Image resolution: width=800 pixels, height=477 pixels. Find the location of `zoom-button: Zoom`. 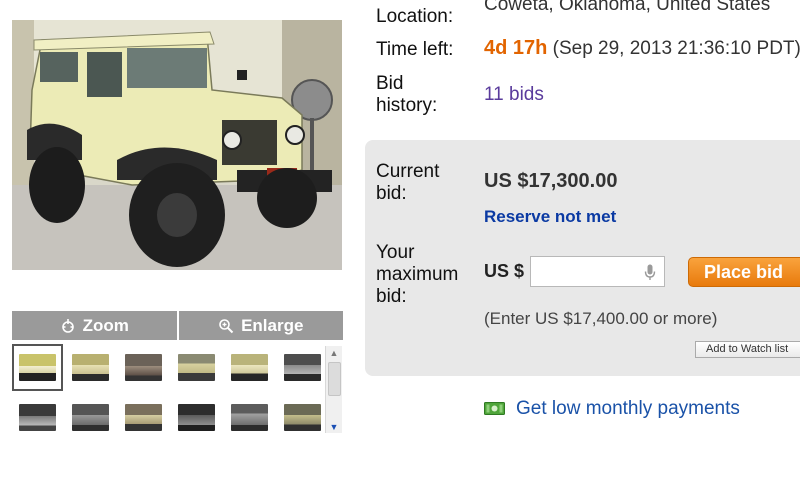

zoom-button: Zoom is located at coordinates (94, 325).